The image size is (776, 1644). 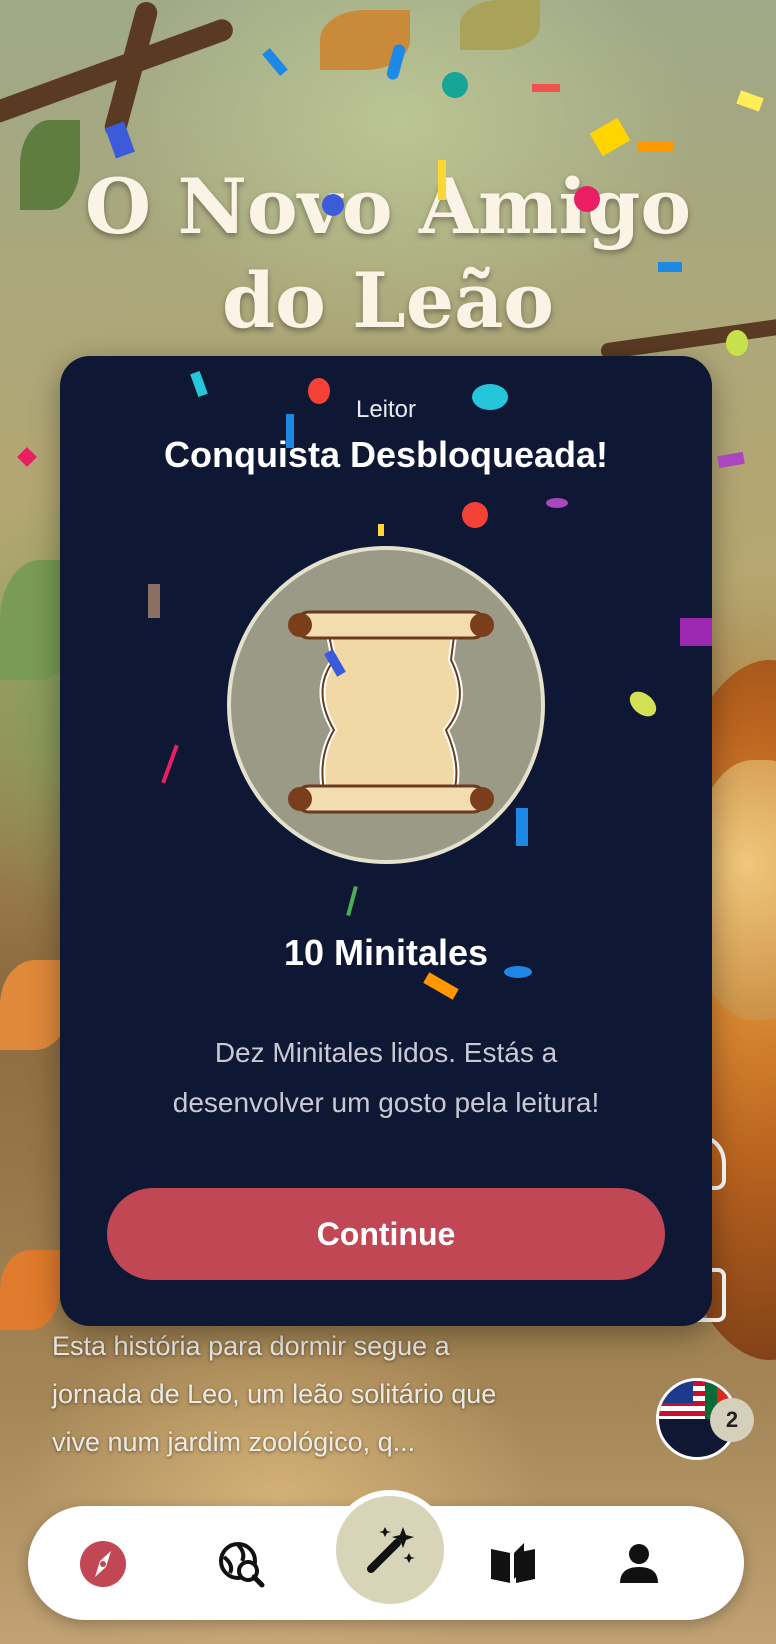 What do you see at coordinates (386, 1102) in the screenshot?
I see `achievement-description-line-2: desenvolver um gosto pela leitura!` at bounding box center [386, 1102].